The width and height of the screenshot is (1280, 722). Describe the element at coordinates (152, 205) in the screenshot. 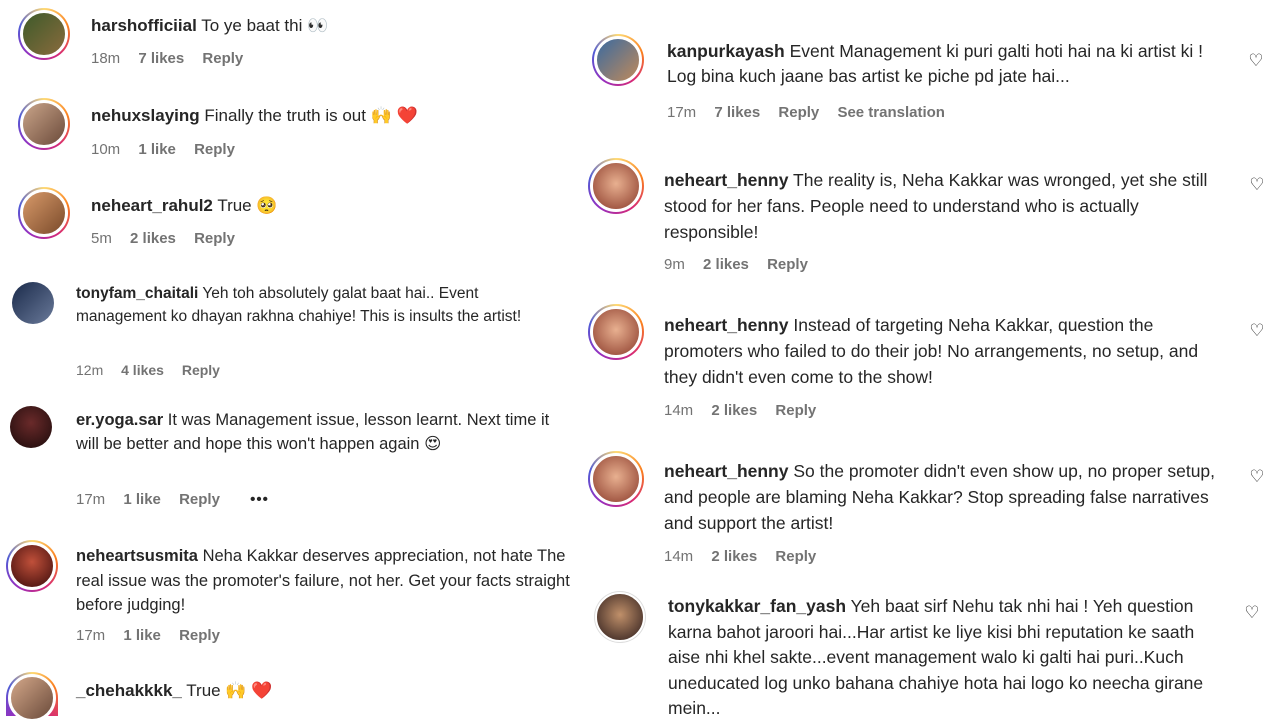

I see `username: neheart_rahul2` at that location.